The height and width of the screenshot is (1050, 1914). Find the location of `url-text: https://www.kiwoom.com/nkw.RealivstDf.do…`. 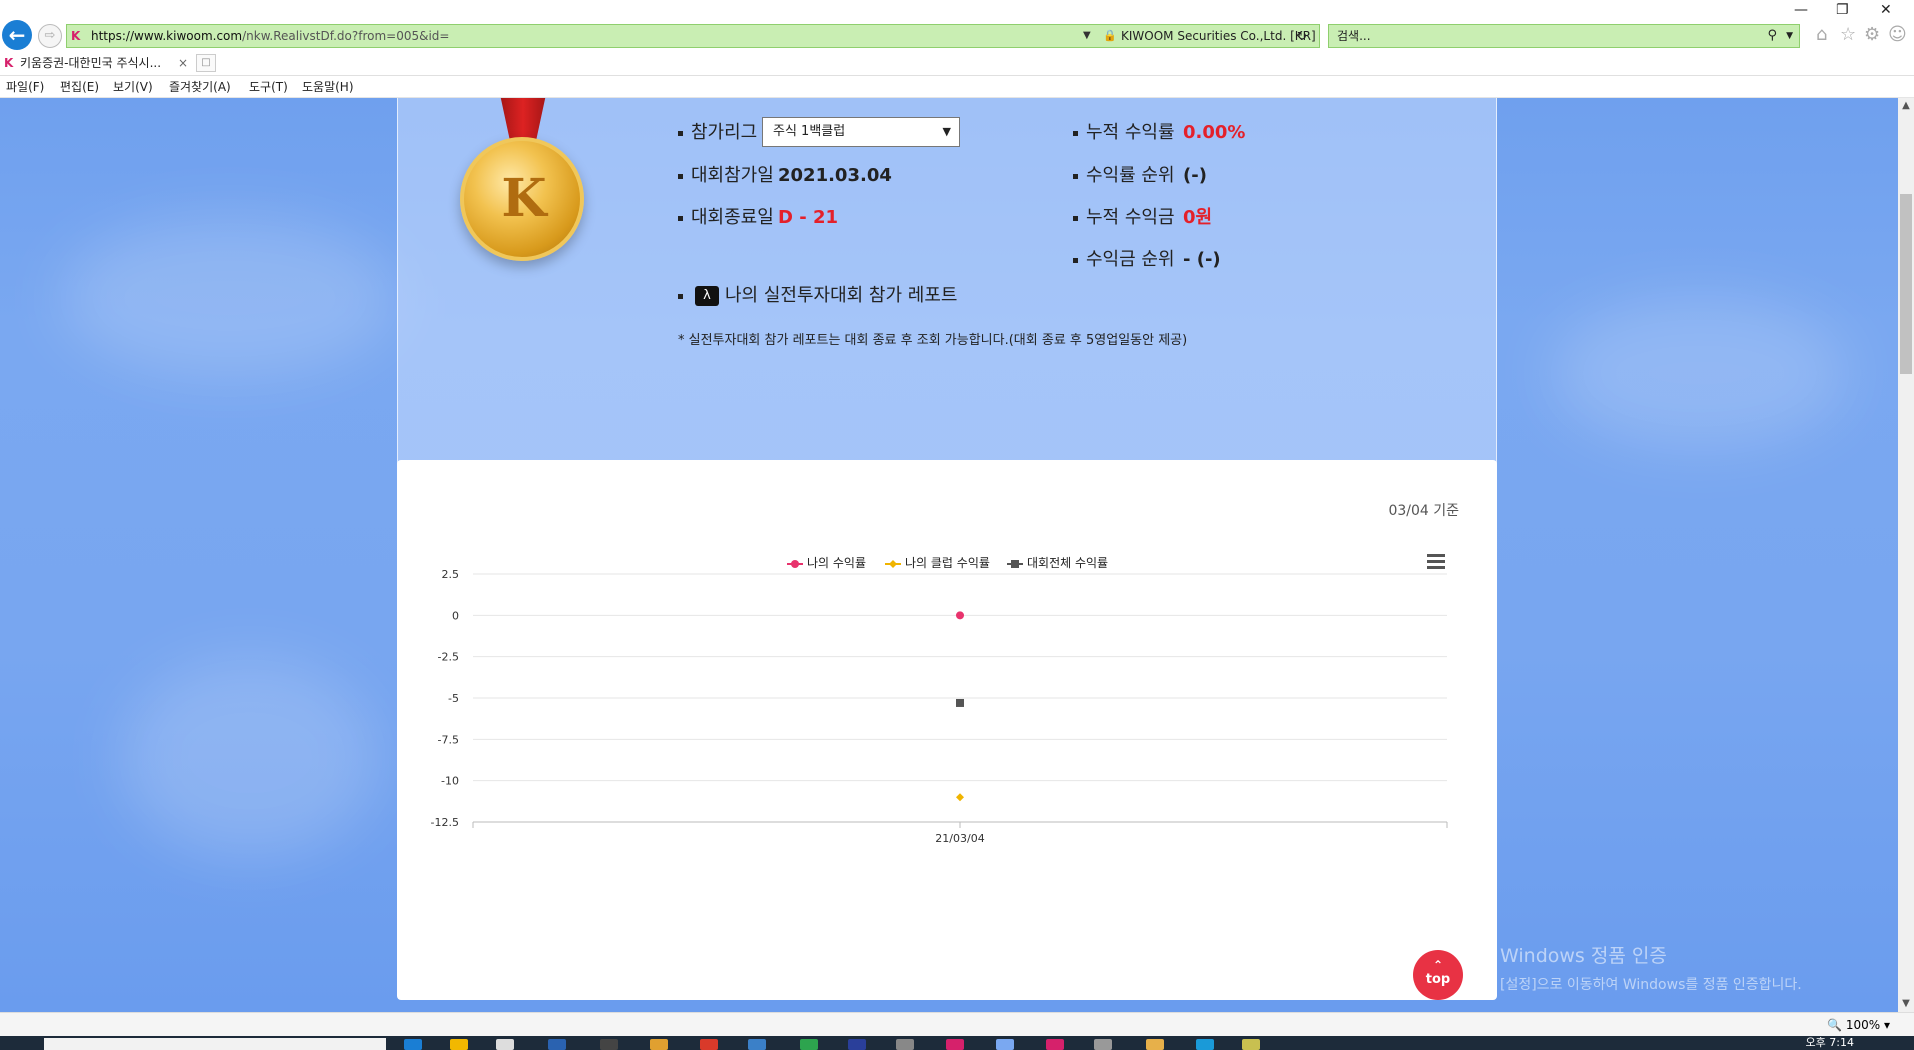

url-text: https://www.kiwoom.com/nkw.RealivstDf.do… is located at coordinates (270, 36).